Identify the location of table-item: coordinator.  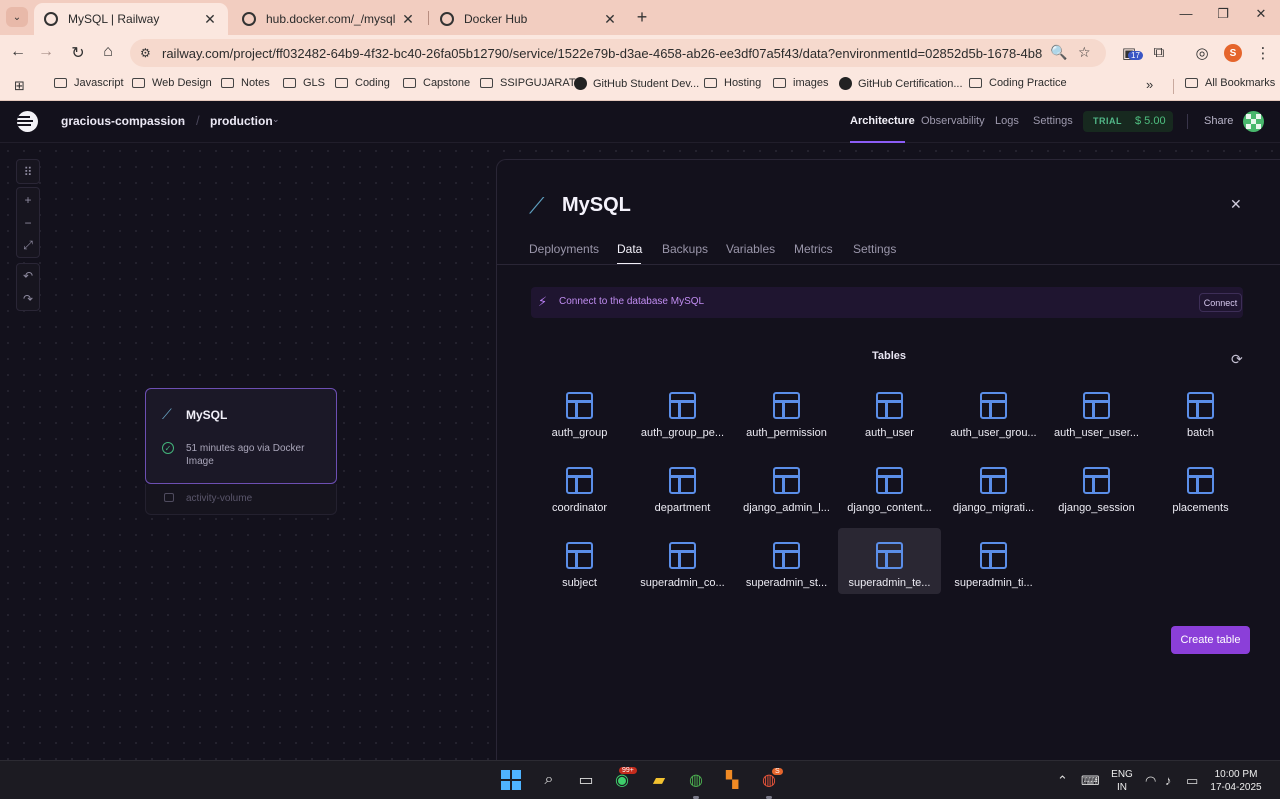
(579, 486).